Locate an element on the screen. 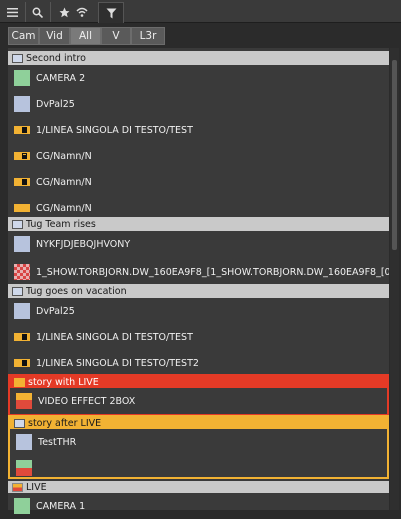 Image resolution: width=401 pixels, height=519 pixels. story-group-story-after-live: story after LIVE TestTHR is located at coordinates (198, 447).